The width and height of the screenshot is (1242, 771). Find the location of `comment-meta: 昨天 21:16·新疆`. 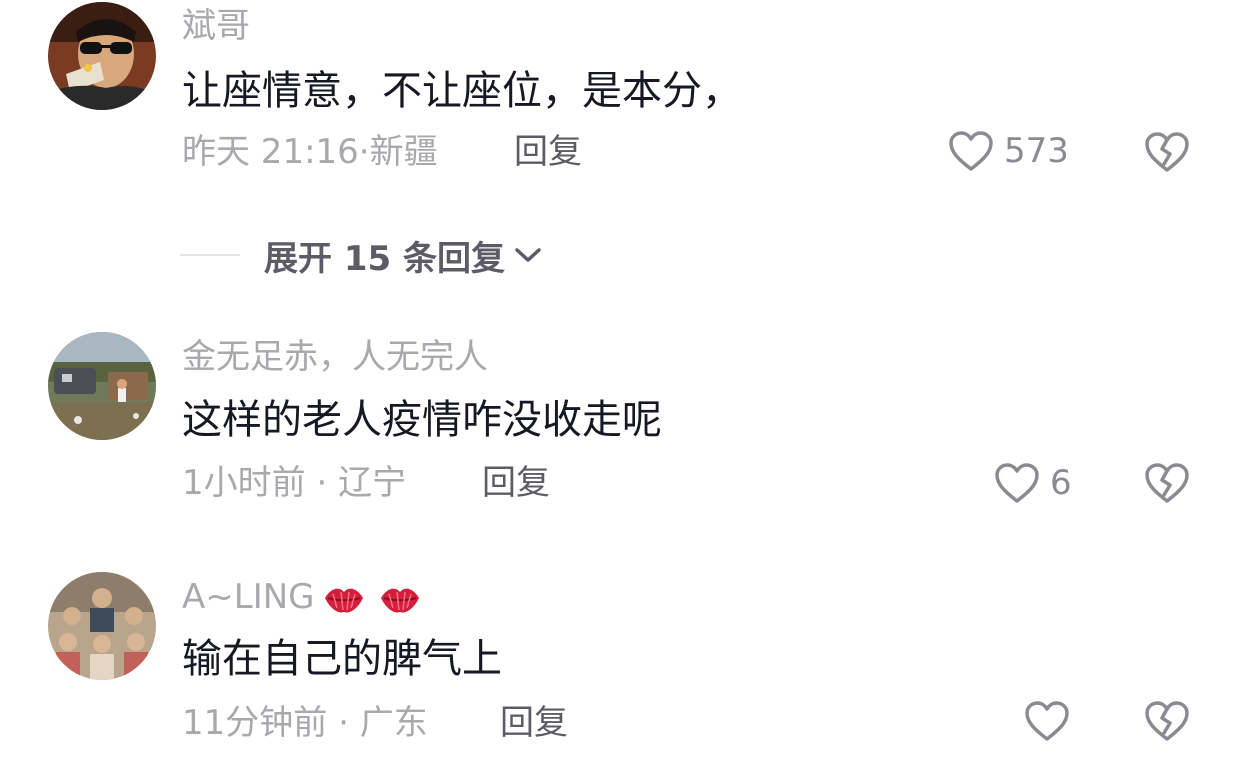

comment-meta: 昨天 21:16·新疆 is located at coordinates (310, 152).